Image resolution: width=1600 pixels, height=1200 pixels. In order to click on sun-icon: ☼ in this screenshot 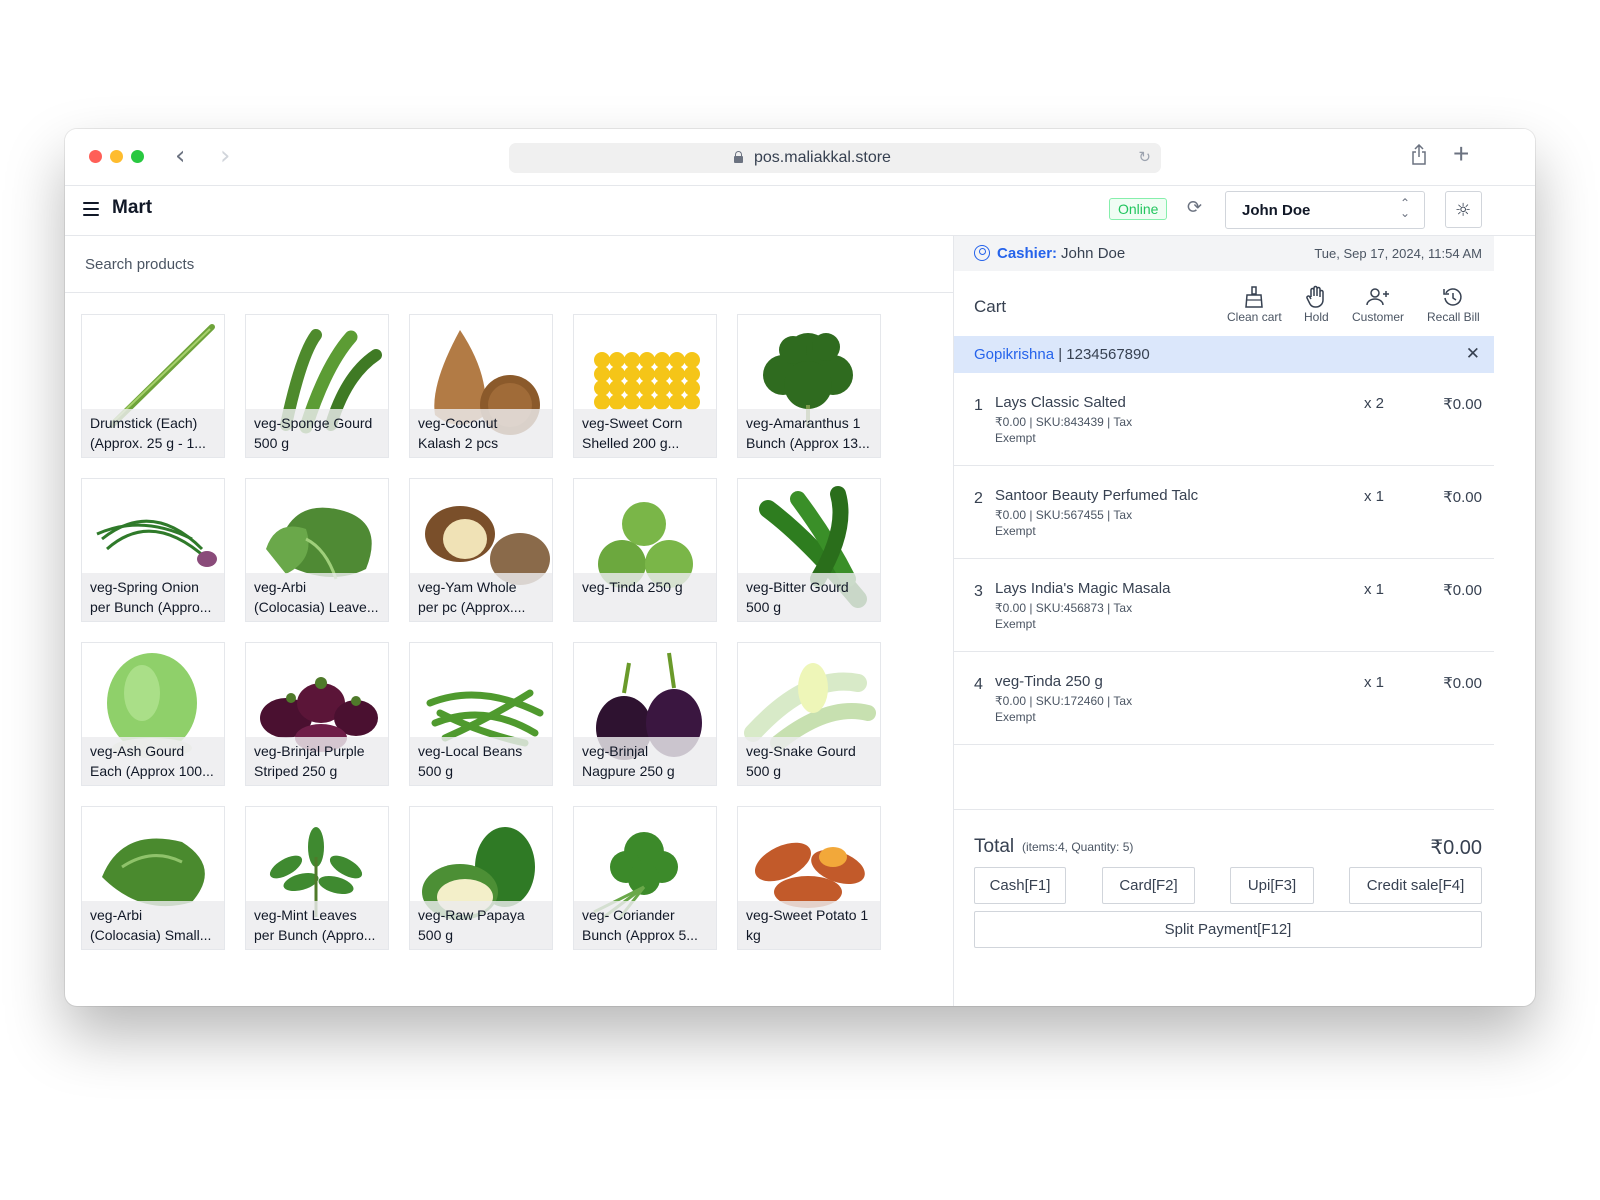, I will do `click(1463, 210)`.